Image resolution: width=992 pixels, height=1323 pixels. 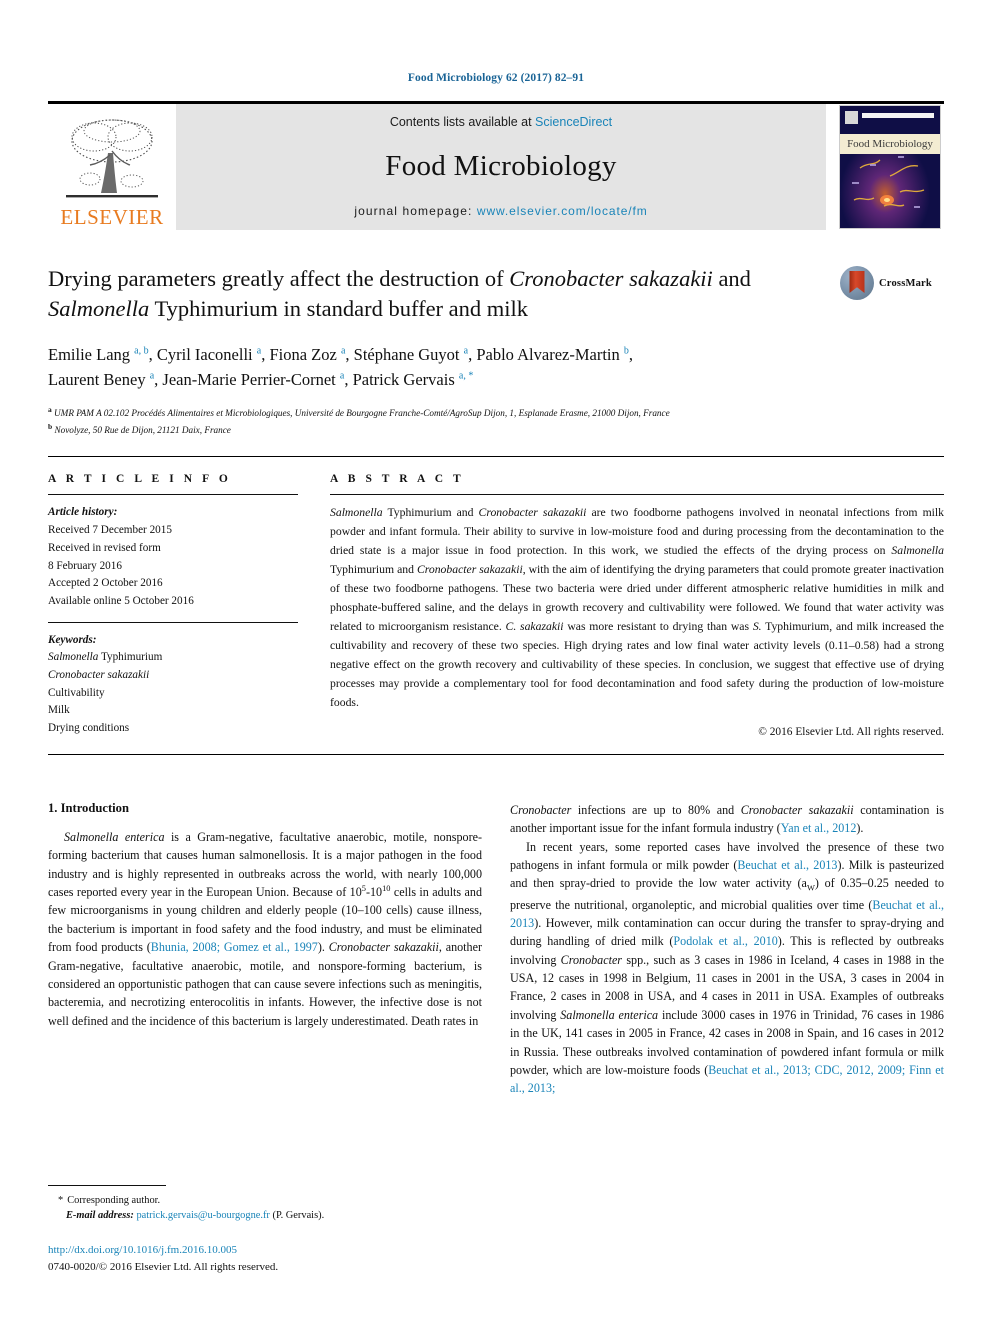 What do you see at coordinates (890, 144) in the screenshot?
I see `cover-journal-title: Food Microbiology` at bounding box center [890, 144].